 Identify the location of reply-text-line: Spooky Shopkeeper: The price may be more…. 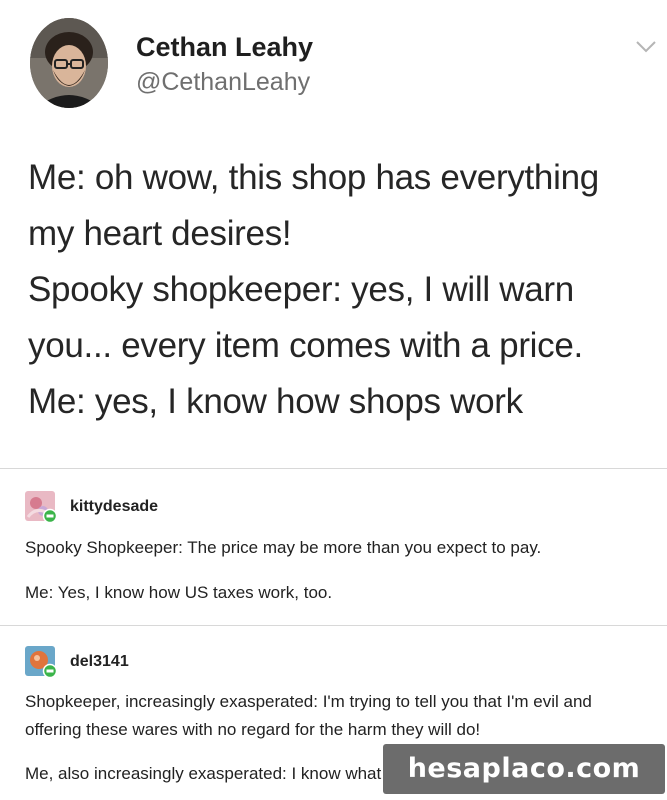
(283, 547).